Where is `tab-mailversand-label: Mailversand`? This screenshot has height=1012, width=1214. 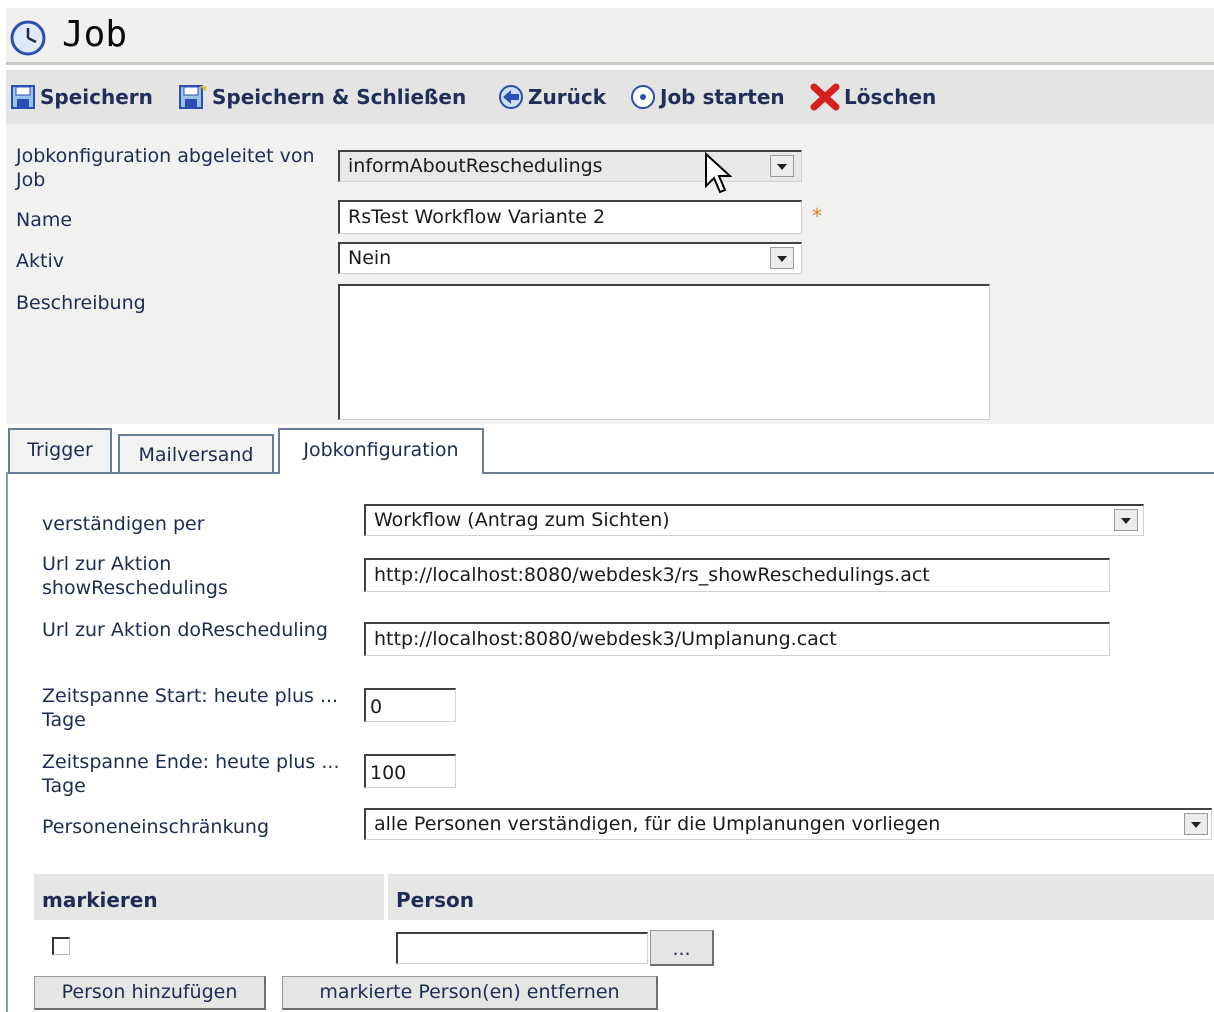
tab-mailversand-label: Mailversand is located at coordinates (196, 455).